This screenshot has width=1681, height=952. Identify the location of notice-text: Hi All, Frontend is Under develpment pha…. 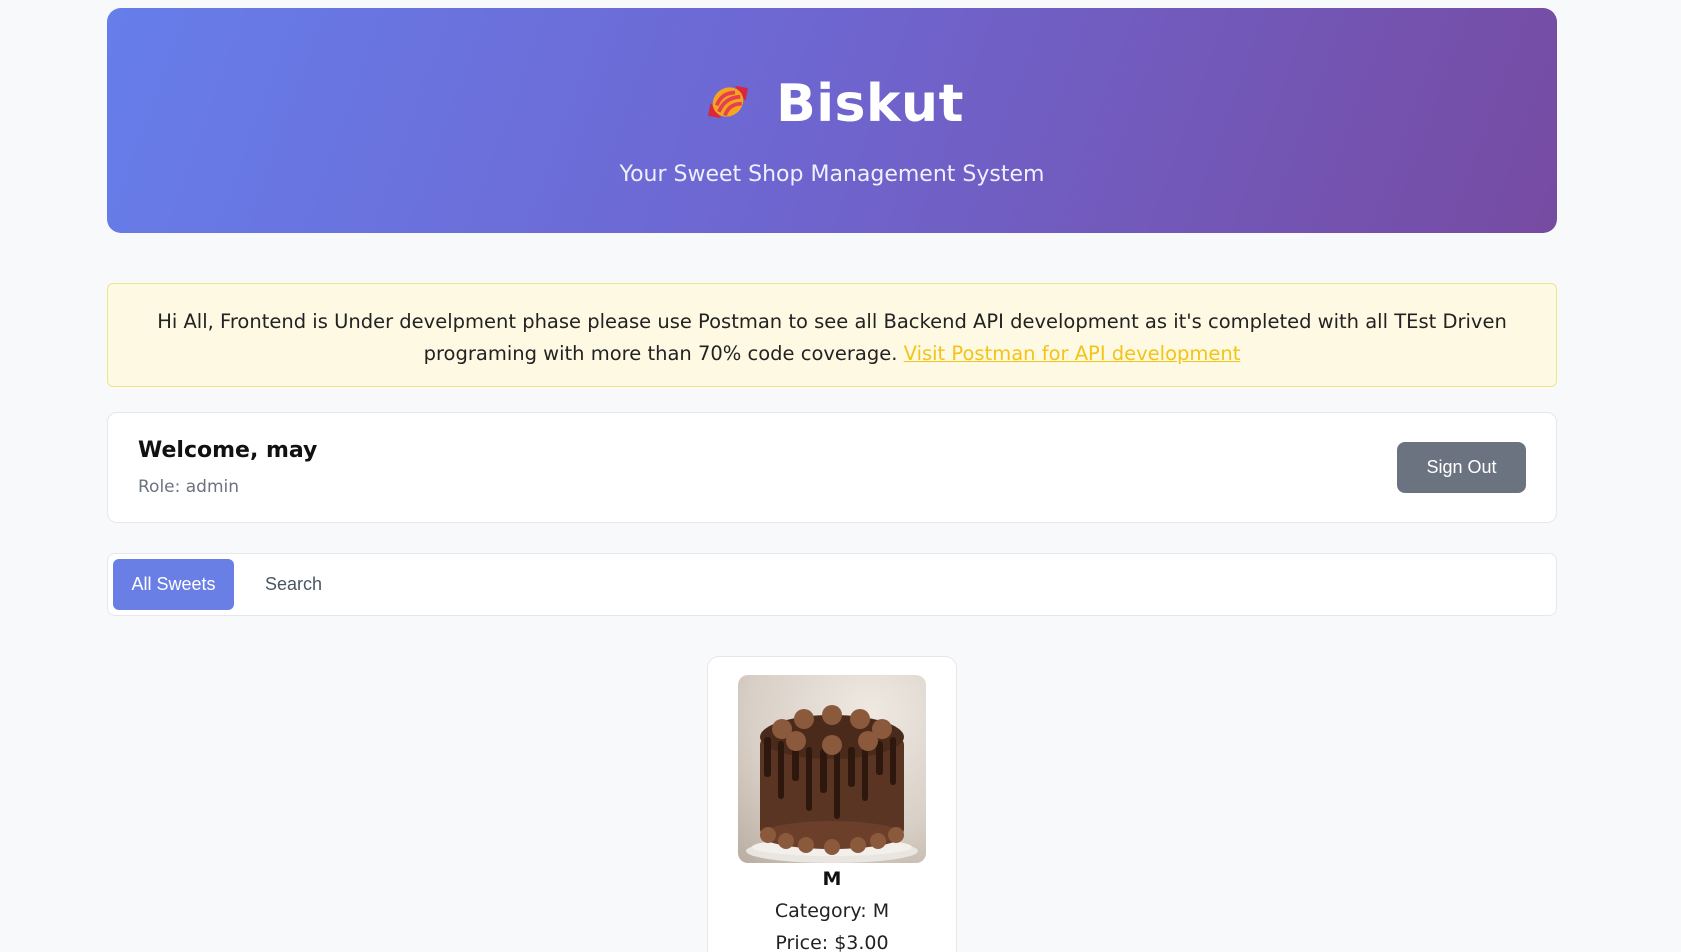
(832, 337).